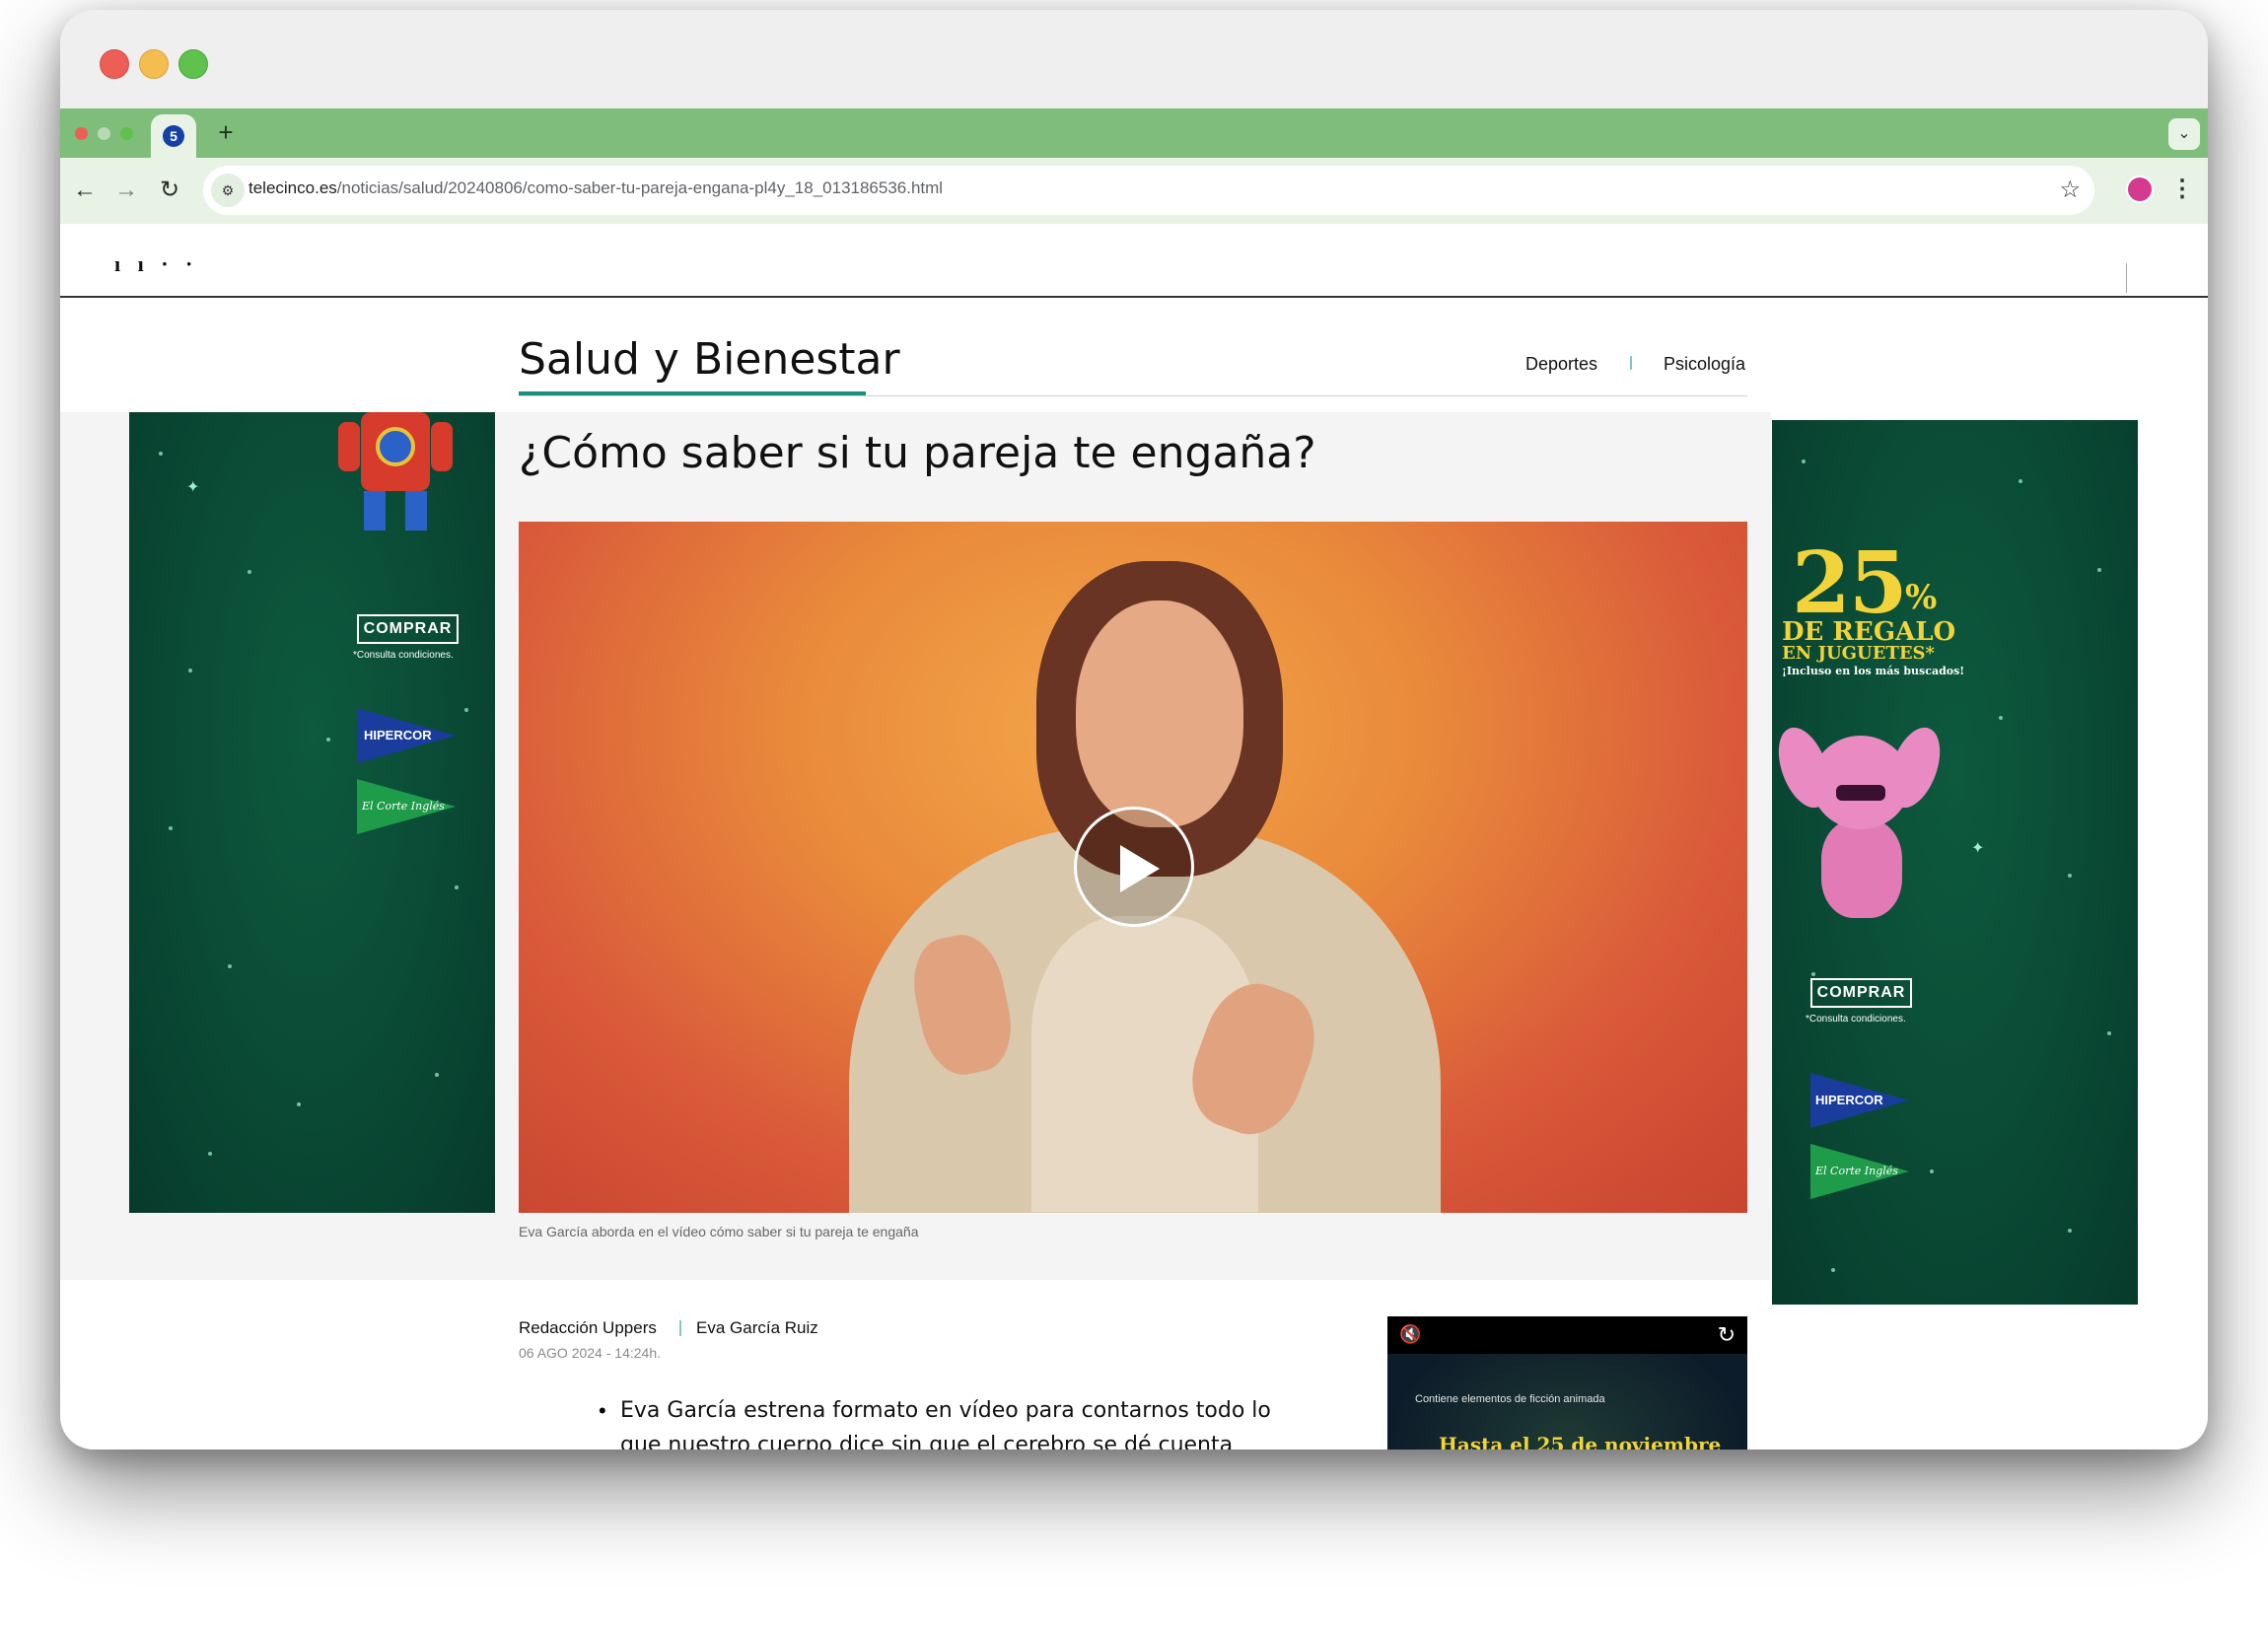 The width and height of the screenshot is (2268, 1627). I want to click on plush-mouth, so click(1861, 793).